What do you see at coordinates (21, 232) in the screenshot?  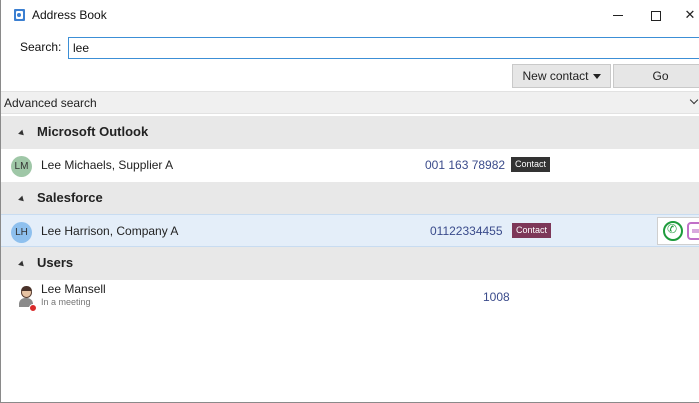 I see `avatar: LH` at bounding box center [21, 232].